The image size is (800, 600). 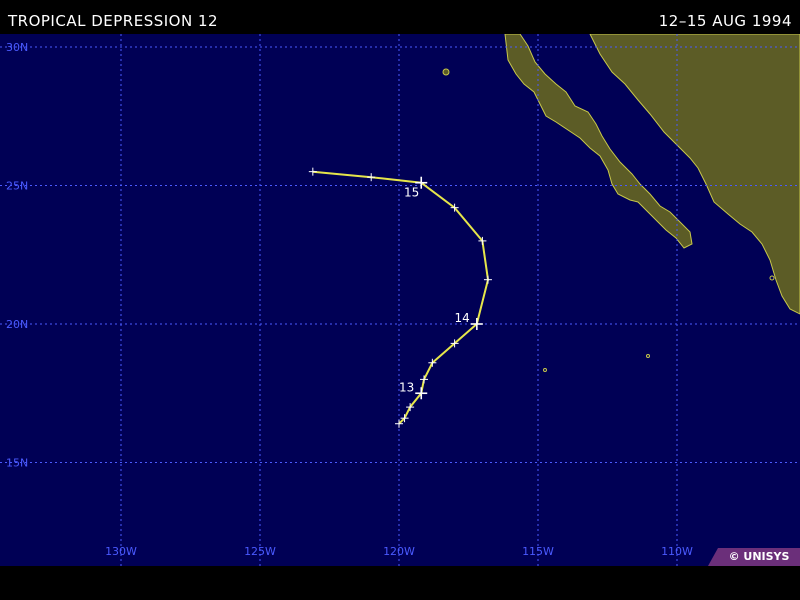 What do you see at coordinates (17, 324) in the screenshot?
I see `latitude-label: 20N` at bounding box center [17, 324].